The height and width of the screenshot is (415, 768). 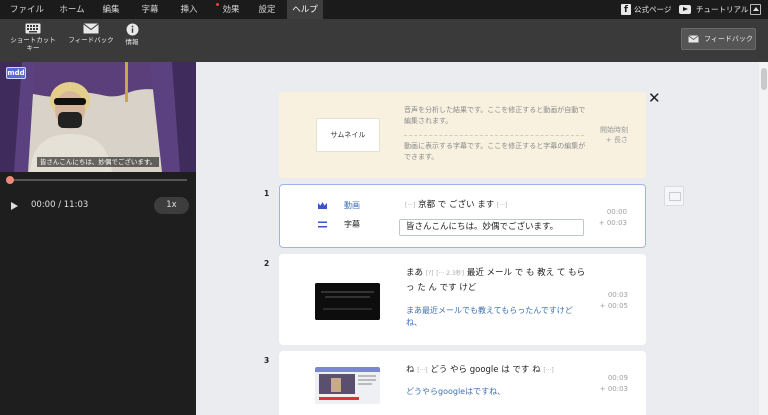 What do you see at coordinates (14, 206) in the screenshot?
I see `play-icon` at bounding box center [14, 206].